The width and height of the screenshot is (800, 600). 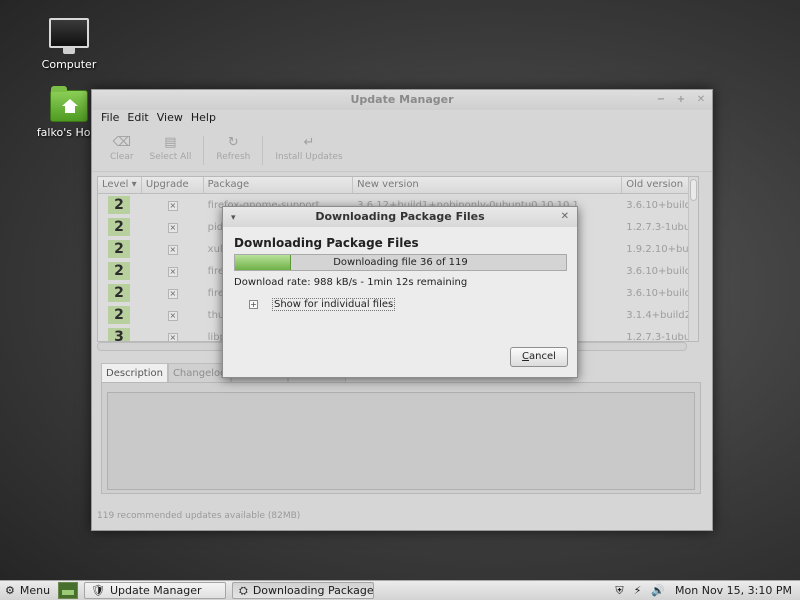 I want to click on cancel-rest: ancel, so click(x=542, y=356).